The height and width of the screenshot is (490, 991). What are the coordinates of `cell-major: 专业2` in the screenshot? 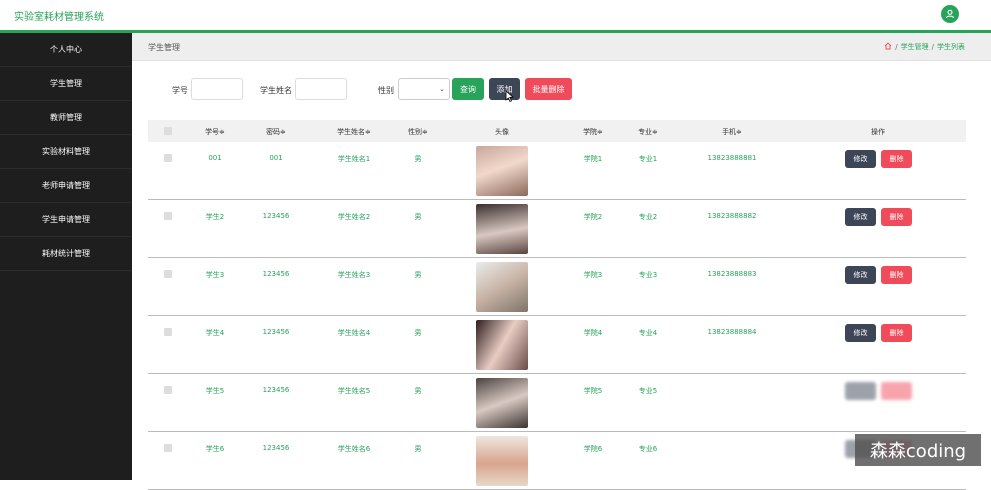 It's located at (648, 217).